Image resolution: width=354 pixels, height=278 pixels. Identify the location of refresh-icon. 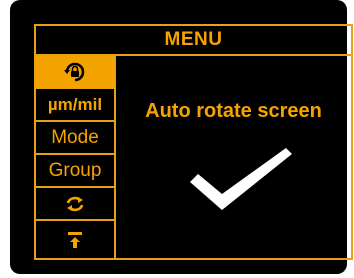
(75, 203).